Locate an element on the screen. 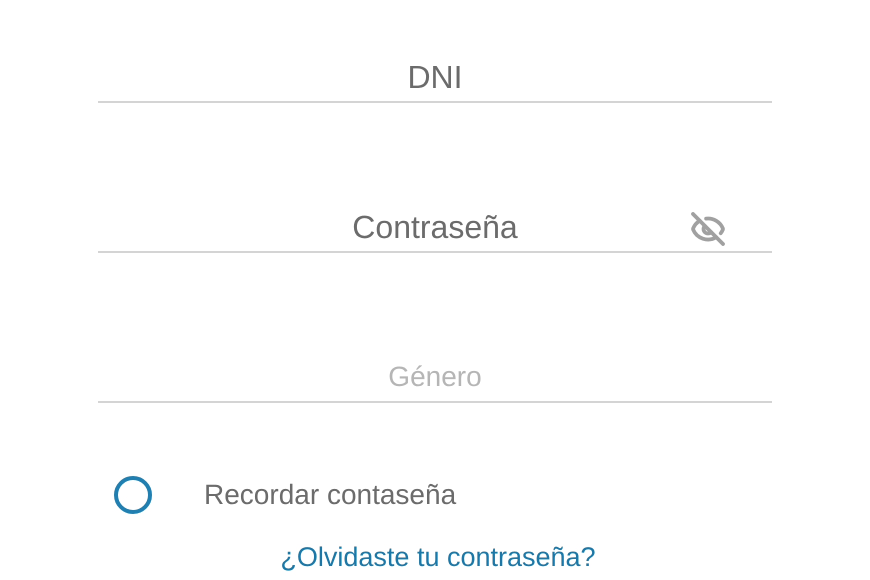 This screenshot has height=580, width=870. toggle-visibility-button is located at coordinates (708, 229).